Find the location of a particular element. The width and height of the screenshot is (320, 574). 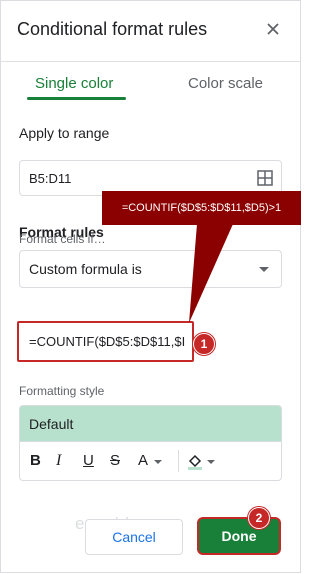

close-icon is located at coordinates (273, 29).